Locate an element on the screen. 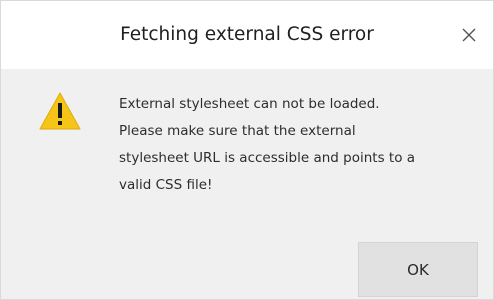 This screenshot has height=300, width=494. warning-triangle-icon is located at coordinates (60, 111).